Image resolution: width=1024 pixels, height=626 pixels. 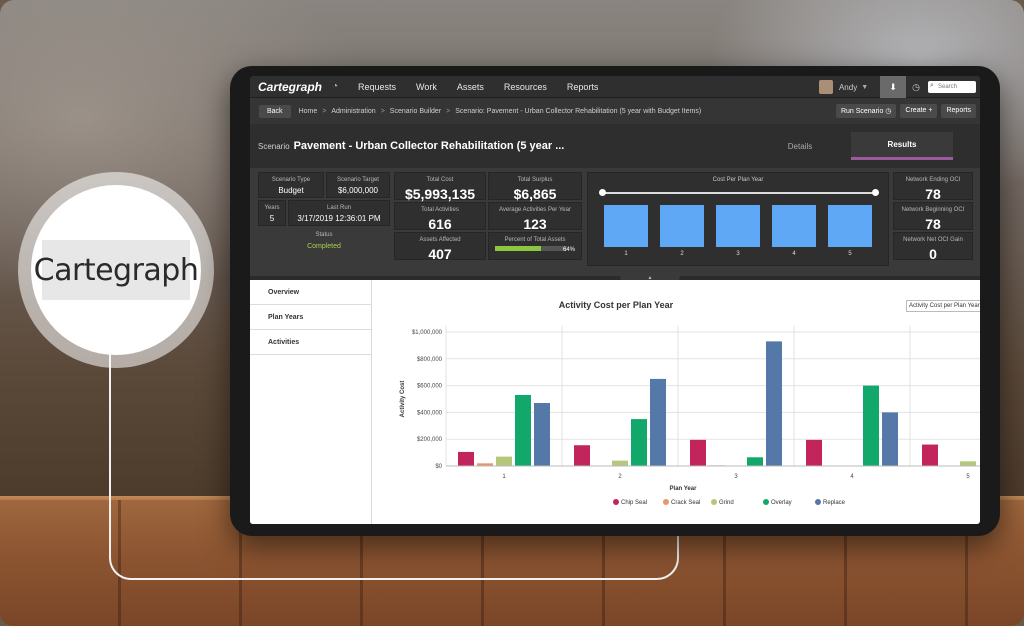 I want to click on slider-handle-start, so click(x=602, y=192).